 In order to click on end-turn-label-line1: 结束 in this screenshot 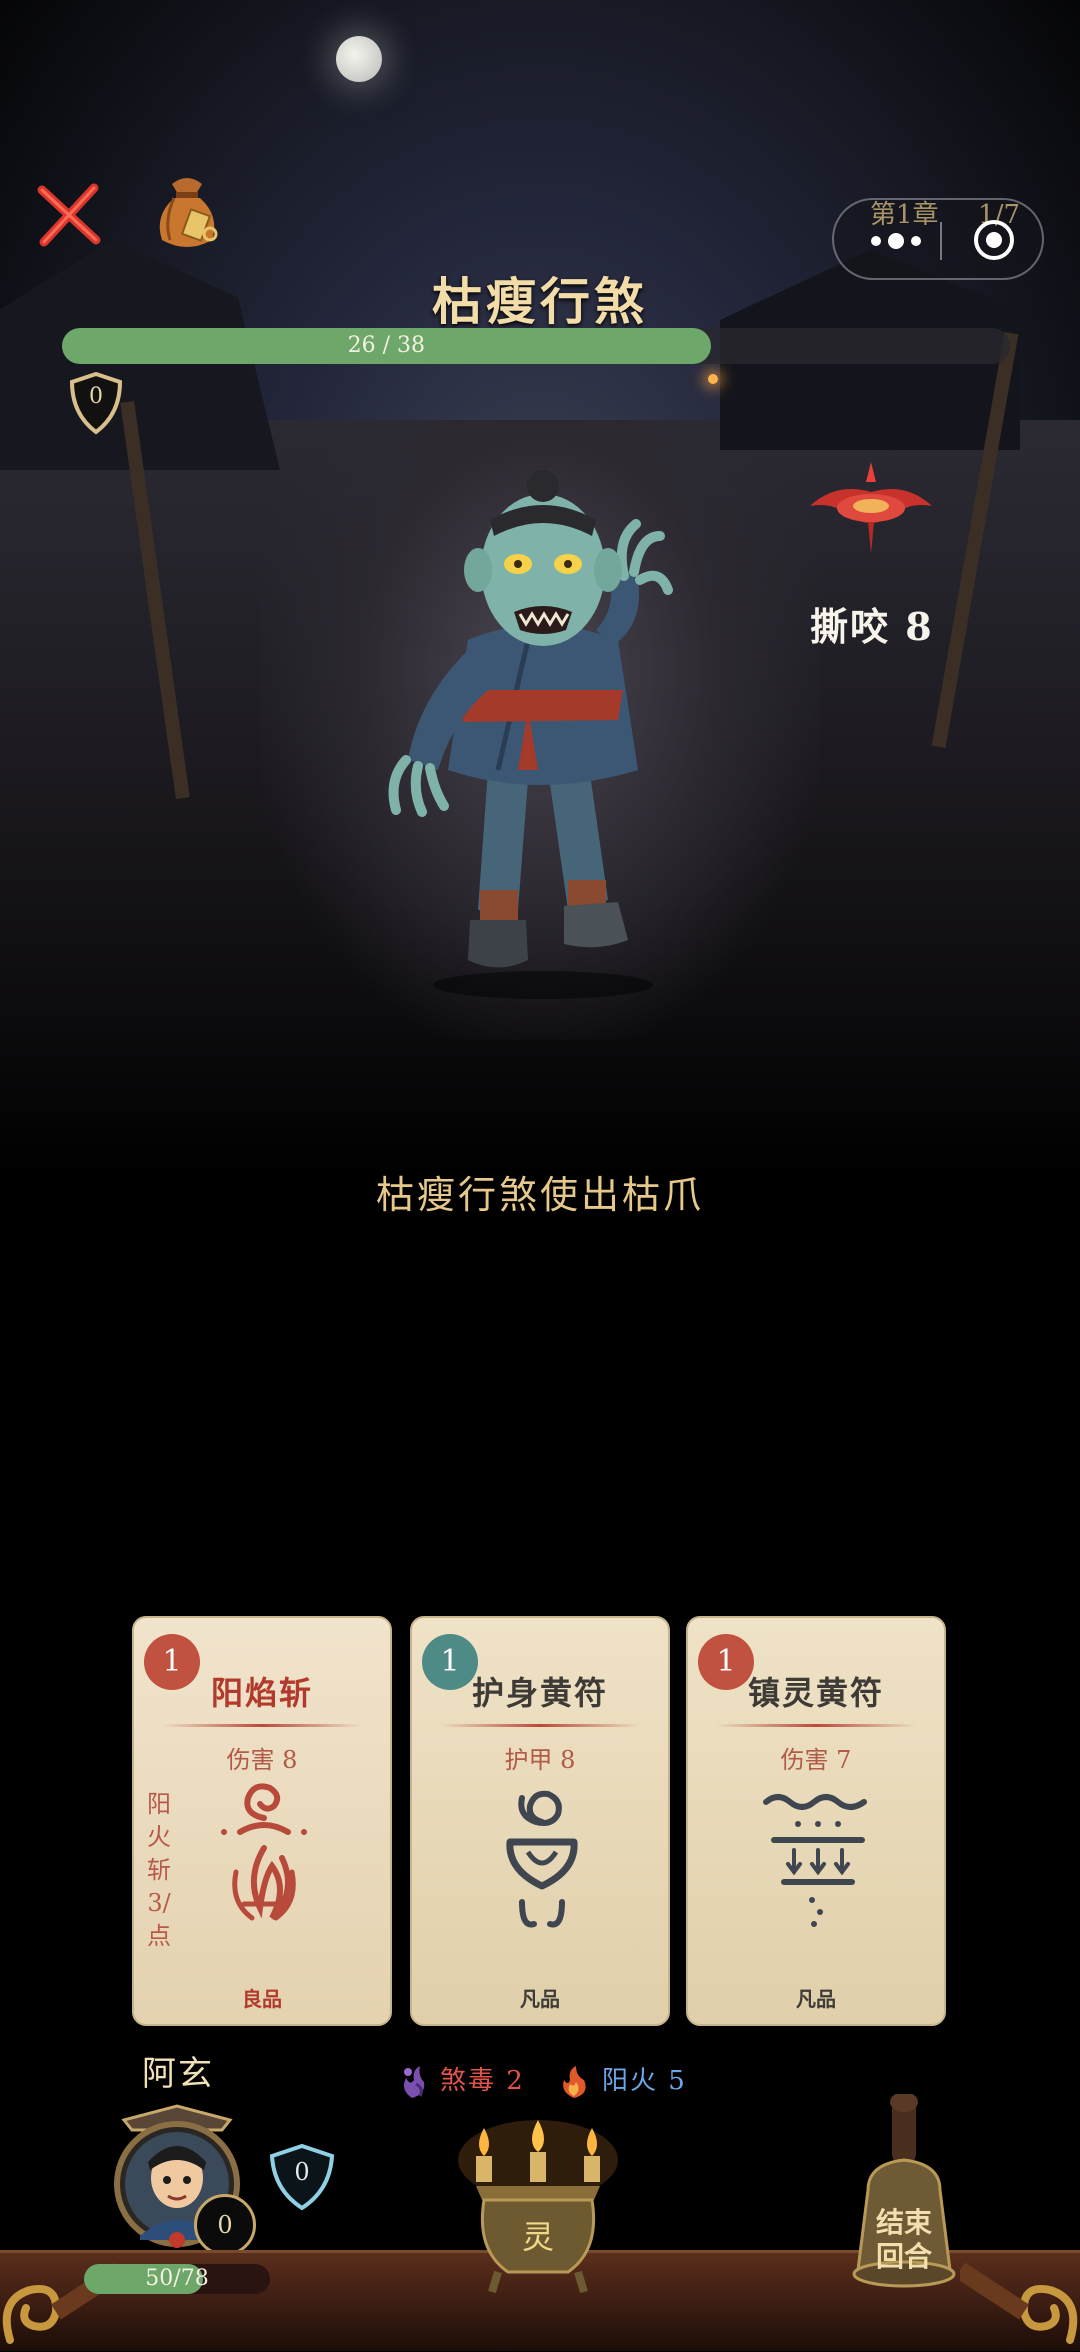, I will do `click(903, 2222)`.